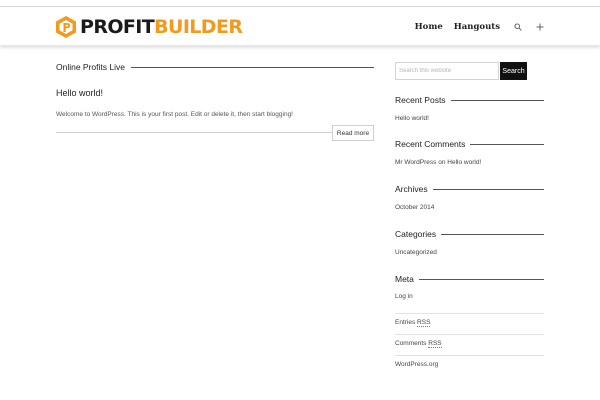 The width and height of the screenshot is (600, 400). What do you see at coordinates (469, 118) in the screenshot?
I see `recent-post-link: Hello world!` at bounding box center [469, 118].